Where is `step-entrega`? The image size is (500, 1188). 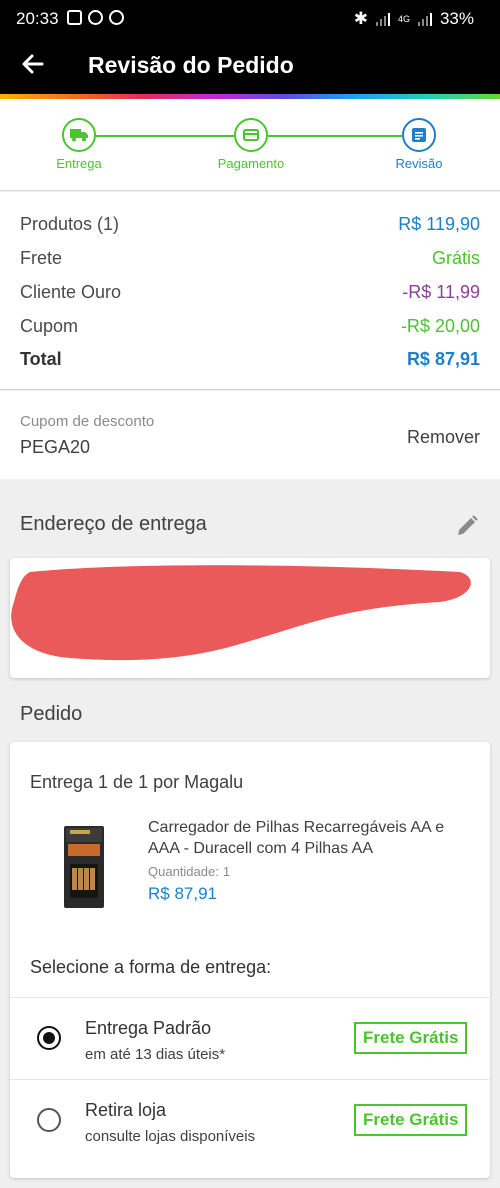
step-entrega is located at coordinates (79, 135).